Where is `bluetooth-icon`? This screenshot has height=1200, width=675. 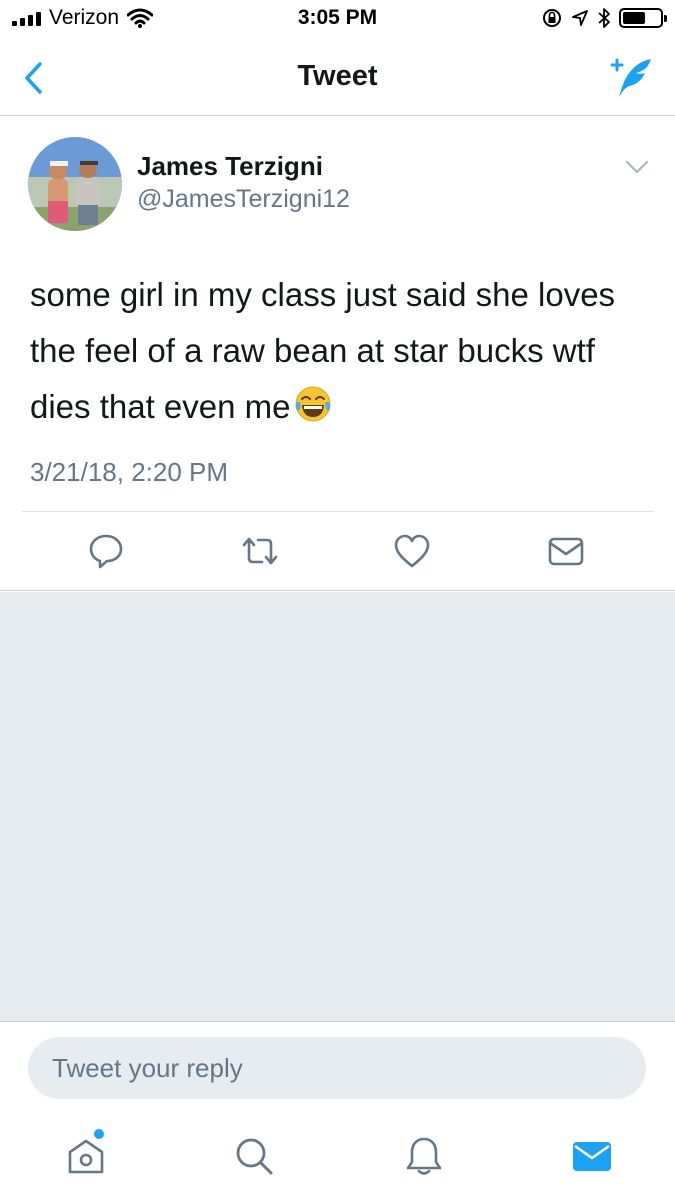
bluetooth-icon is located at coordinates (604, 18).